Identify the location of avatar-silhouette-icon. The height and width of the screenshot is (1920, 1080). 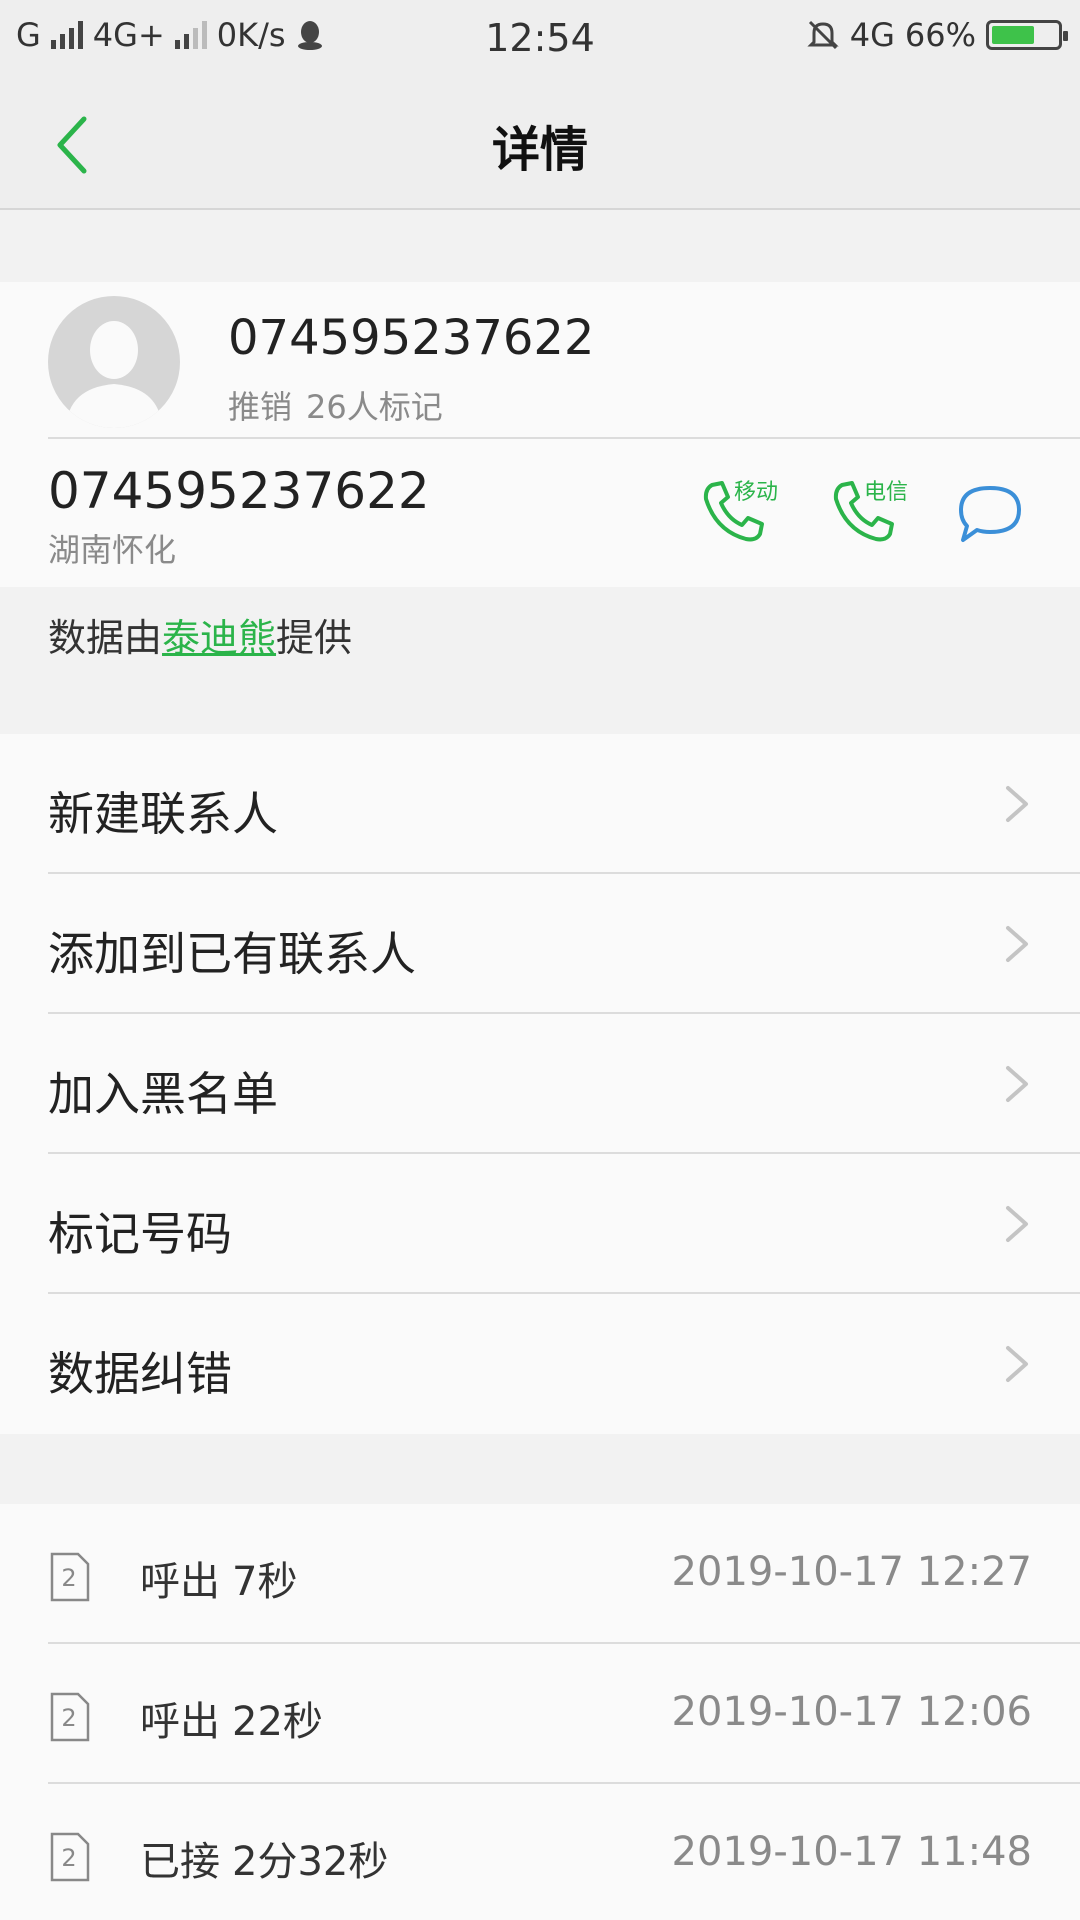
(114, 374).